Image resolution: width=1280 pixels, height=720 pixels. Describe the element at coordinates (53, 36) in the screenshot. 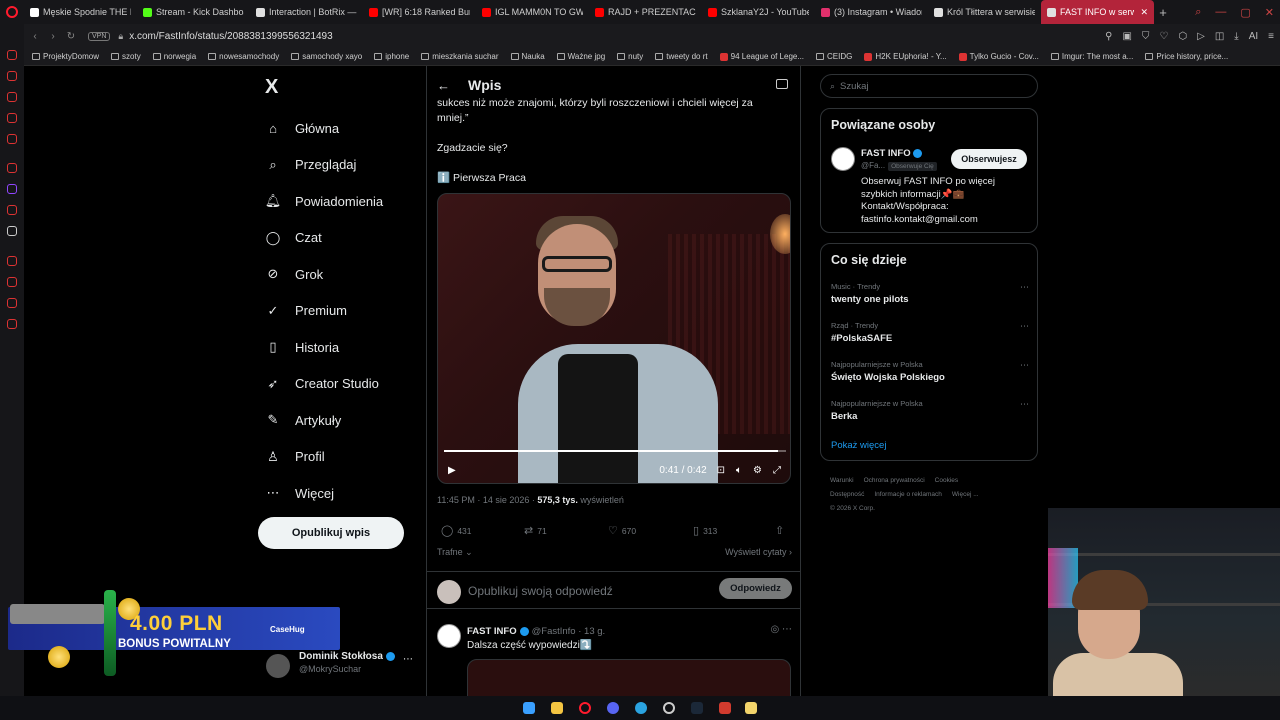

I see `forward-icon: ›` at that location.